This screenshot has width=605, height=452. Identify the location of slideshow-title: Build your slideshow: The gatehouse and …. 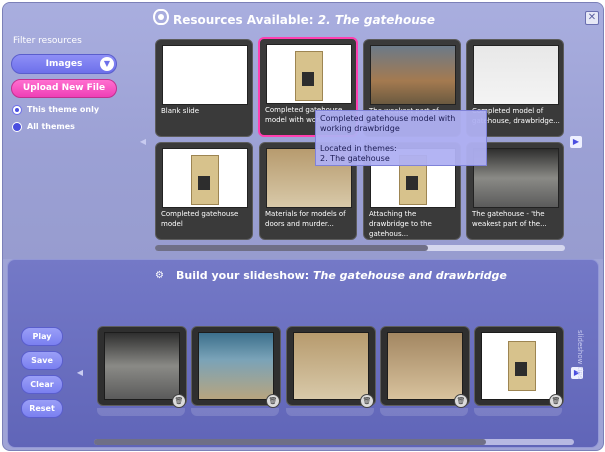
(341, 275).